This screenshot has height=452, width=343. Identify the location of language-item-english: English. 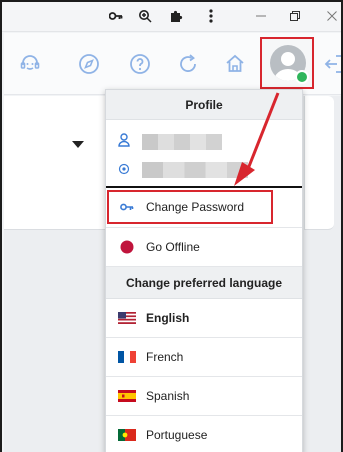
(204, 318).